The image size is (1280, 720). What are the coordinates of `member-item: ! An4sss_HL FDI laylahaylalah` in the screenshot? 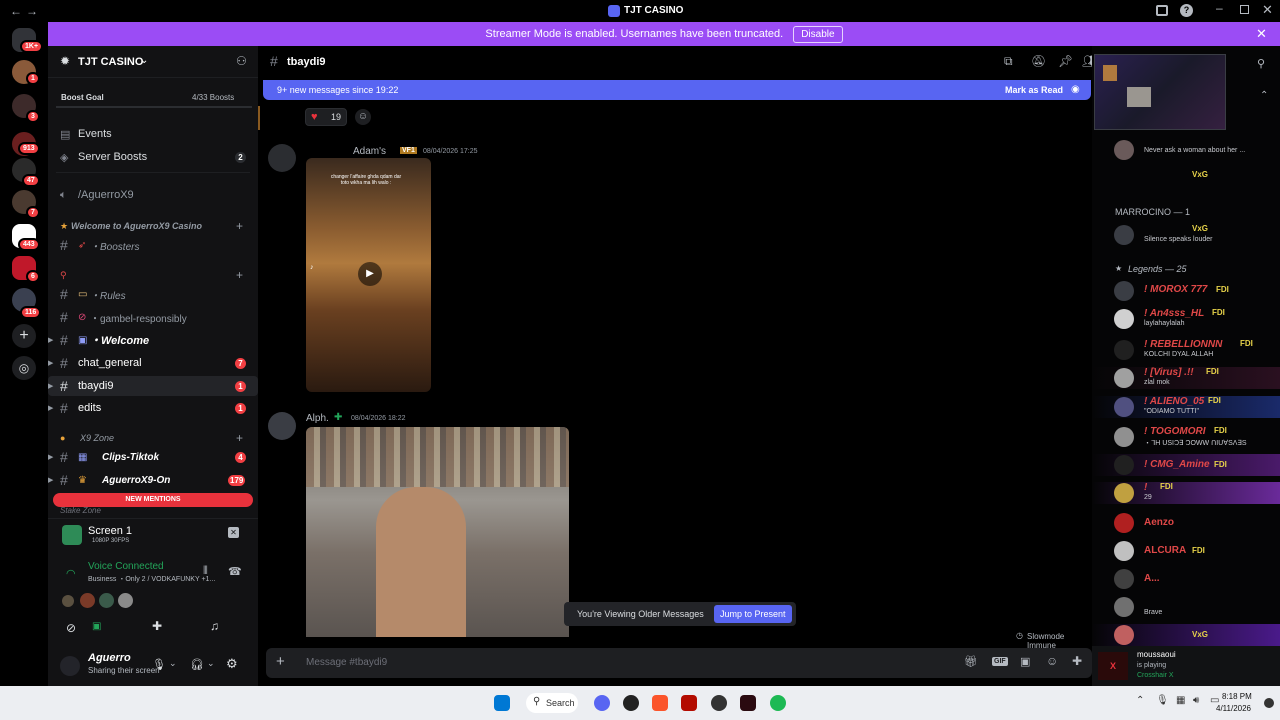 It's located at (1186, 319).